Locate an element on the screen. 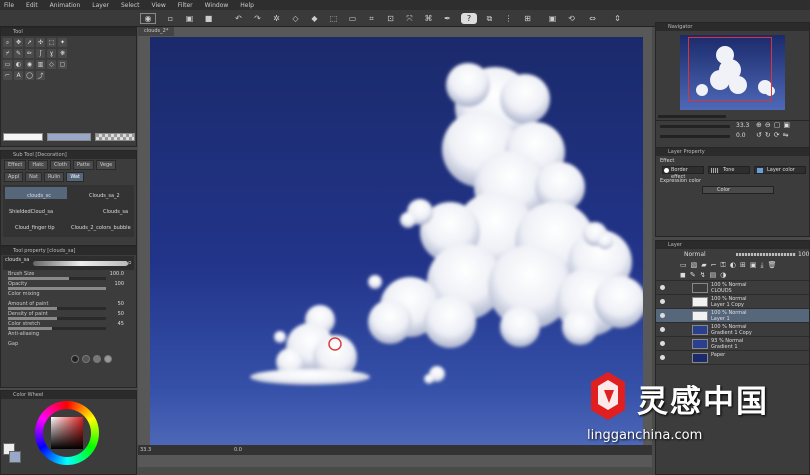  view-icon: ◉ is located at coordinates (148, 18).